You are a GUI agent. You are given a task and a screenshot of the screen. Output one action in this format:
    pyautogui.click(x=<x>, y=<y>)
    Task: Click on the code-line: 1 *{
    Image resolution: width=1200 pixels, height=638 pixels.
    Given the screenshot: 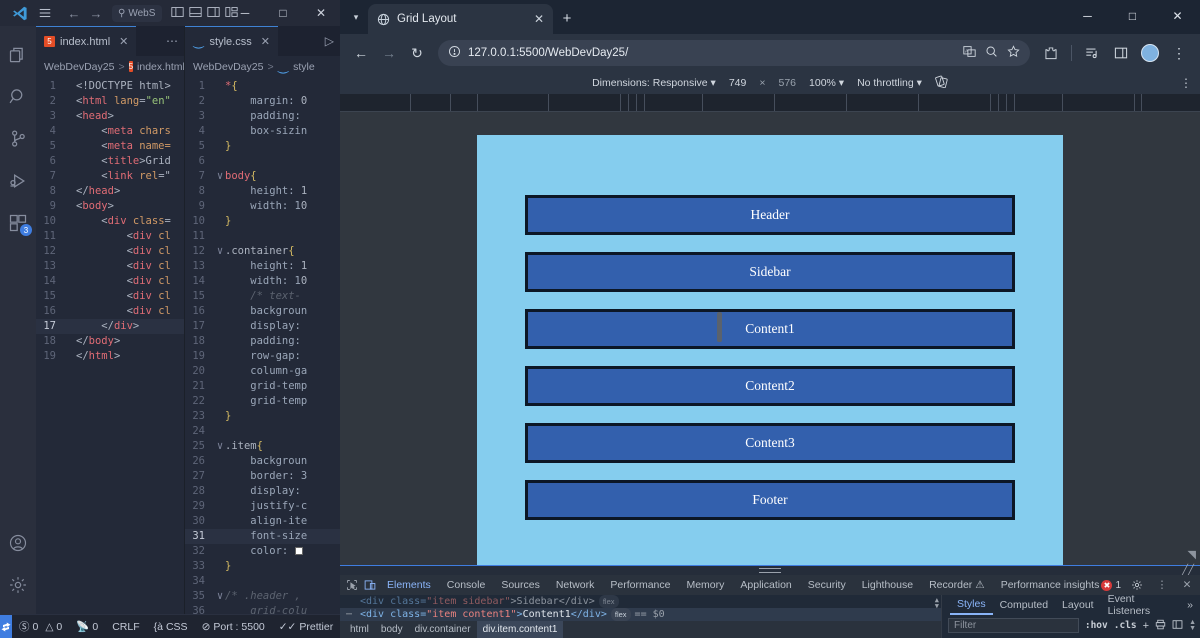 What is the action you would take?
    pyautogui.click(x=262, y=86)
    